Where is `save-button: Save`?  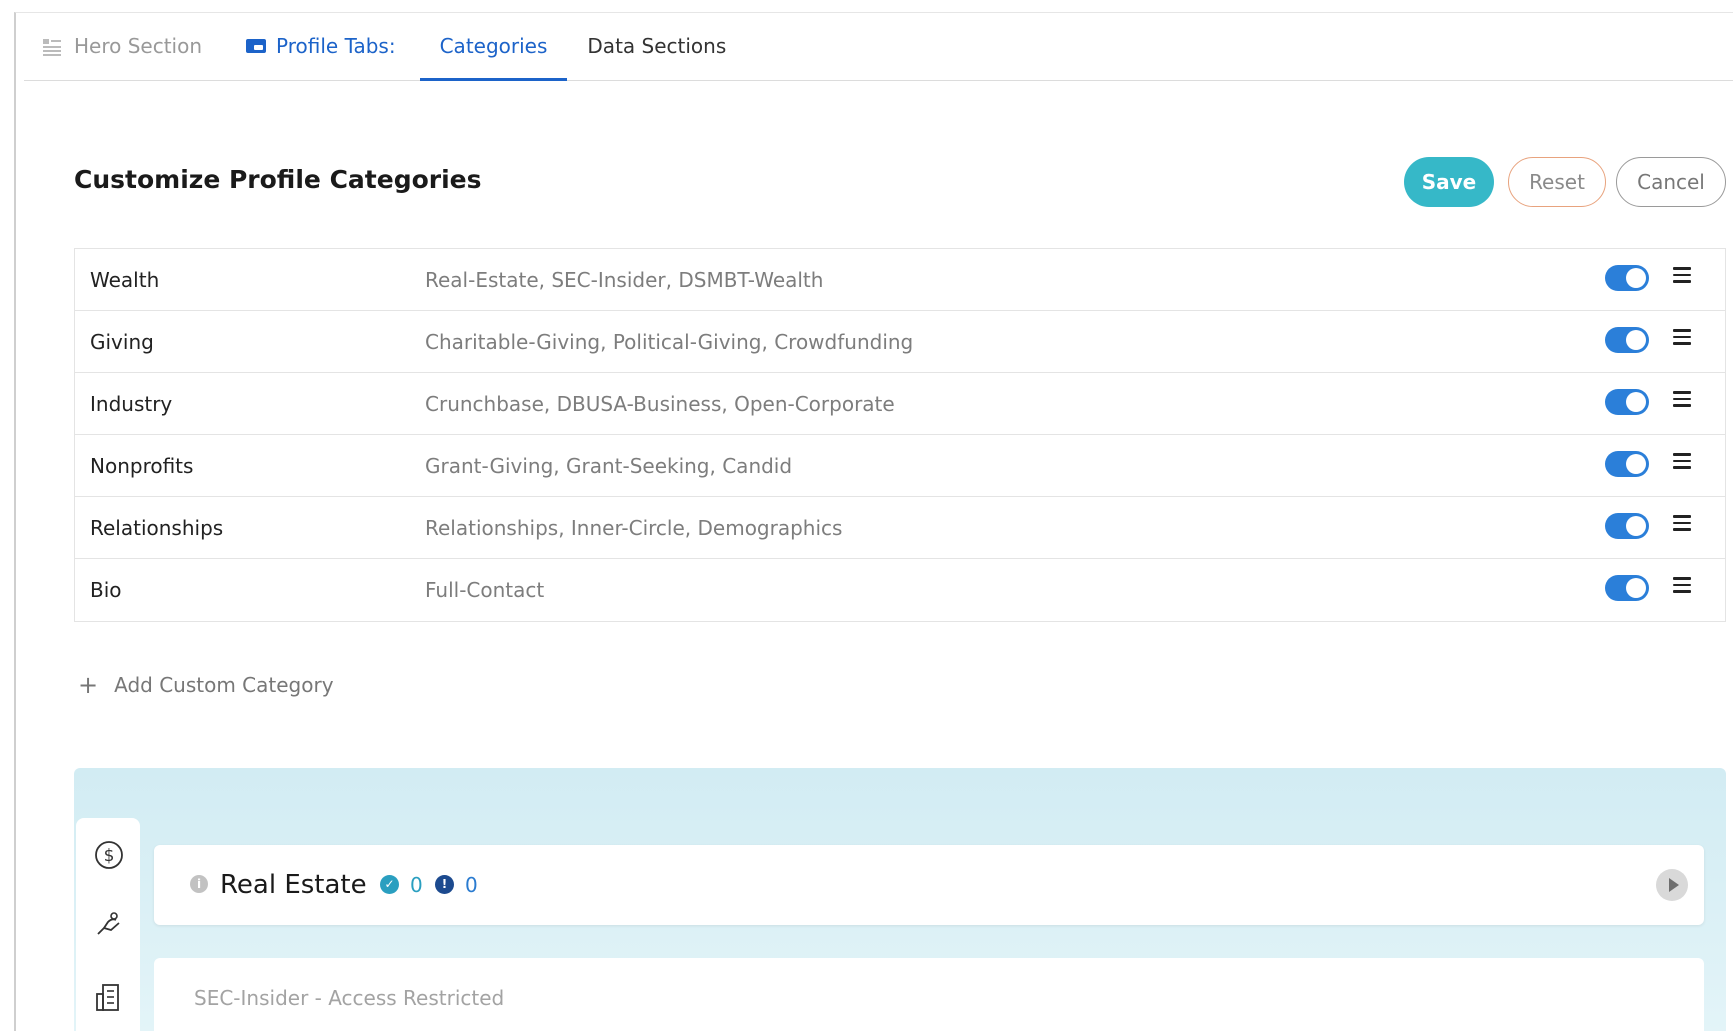 save-button: Save is located at coordinates (1449, 182).